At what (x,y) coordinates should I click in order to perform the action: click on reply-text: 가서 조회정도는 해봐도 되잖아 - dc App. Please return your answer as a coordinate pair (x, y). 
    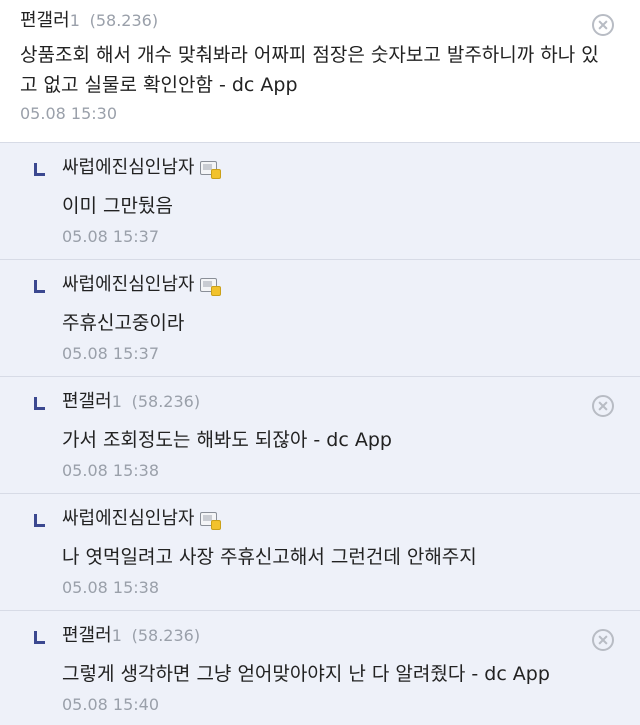
    Looking at the image, I should click on (227, 440).